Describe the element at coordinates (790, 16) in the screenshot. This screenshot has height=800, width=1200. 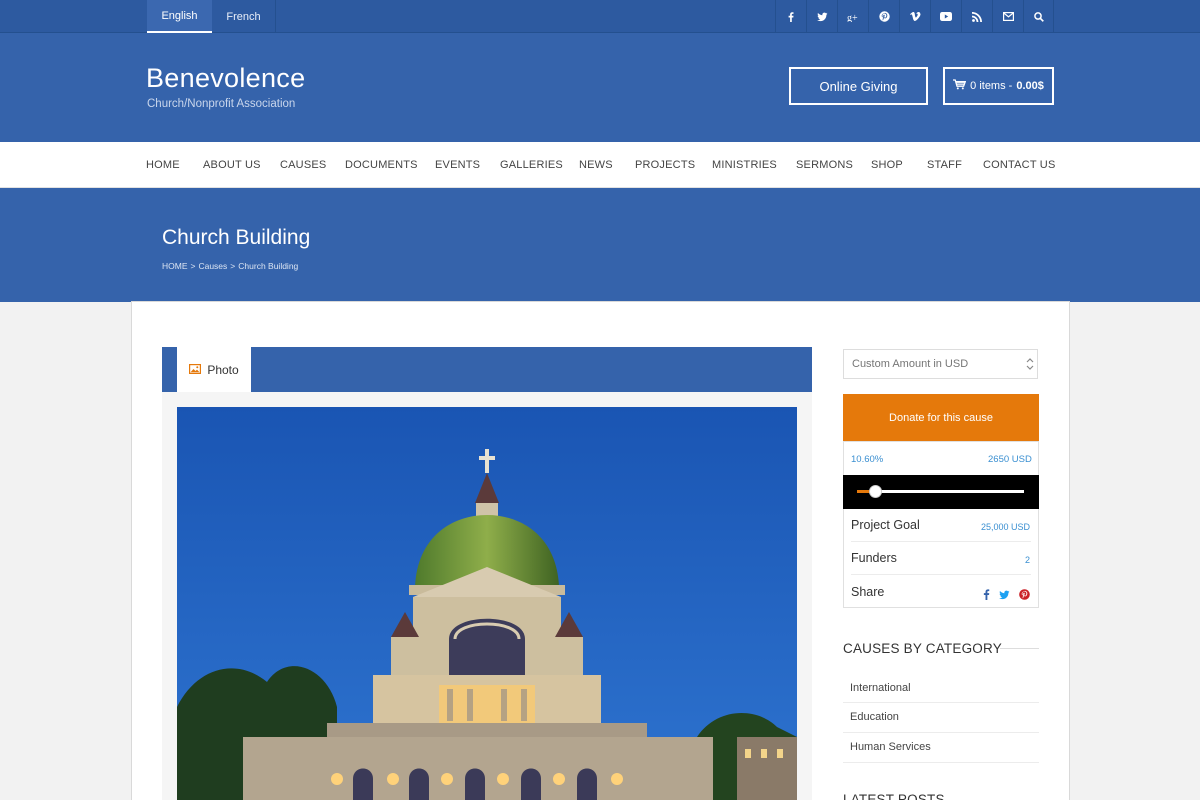
I see `facebook-icon` at that location.